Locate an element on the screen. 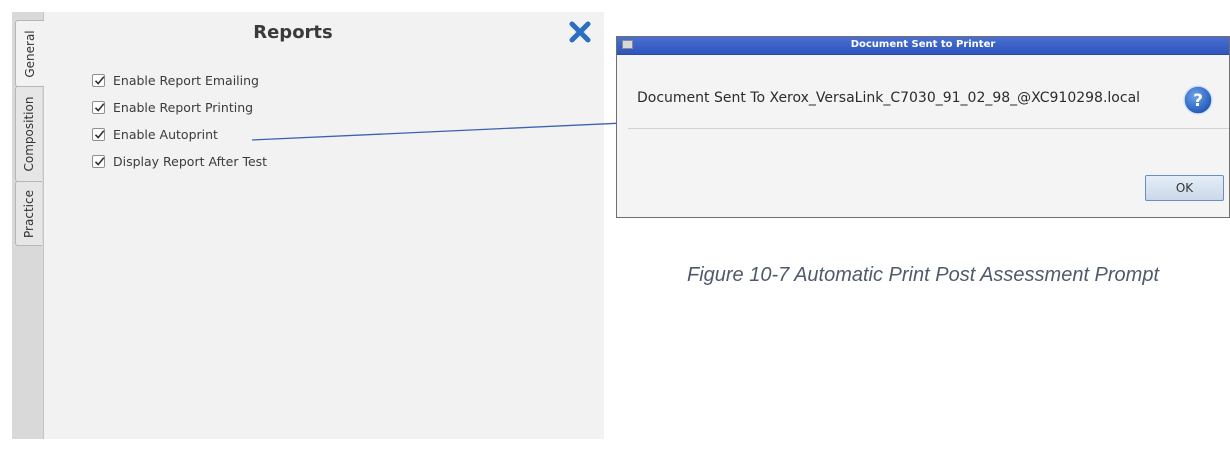 This screenshot has width=1230, height=451. question-icon: ? is located at coordinates (1198, 100).